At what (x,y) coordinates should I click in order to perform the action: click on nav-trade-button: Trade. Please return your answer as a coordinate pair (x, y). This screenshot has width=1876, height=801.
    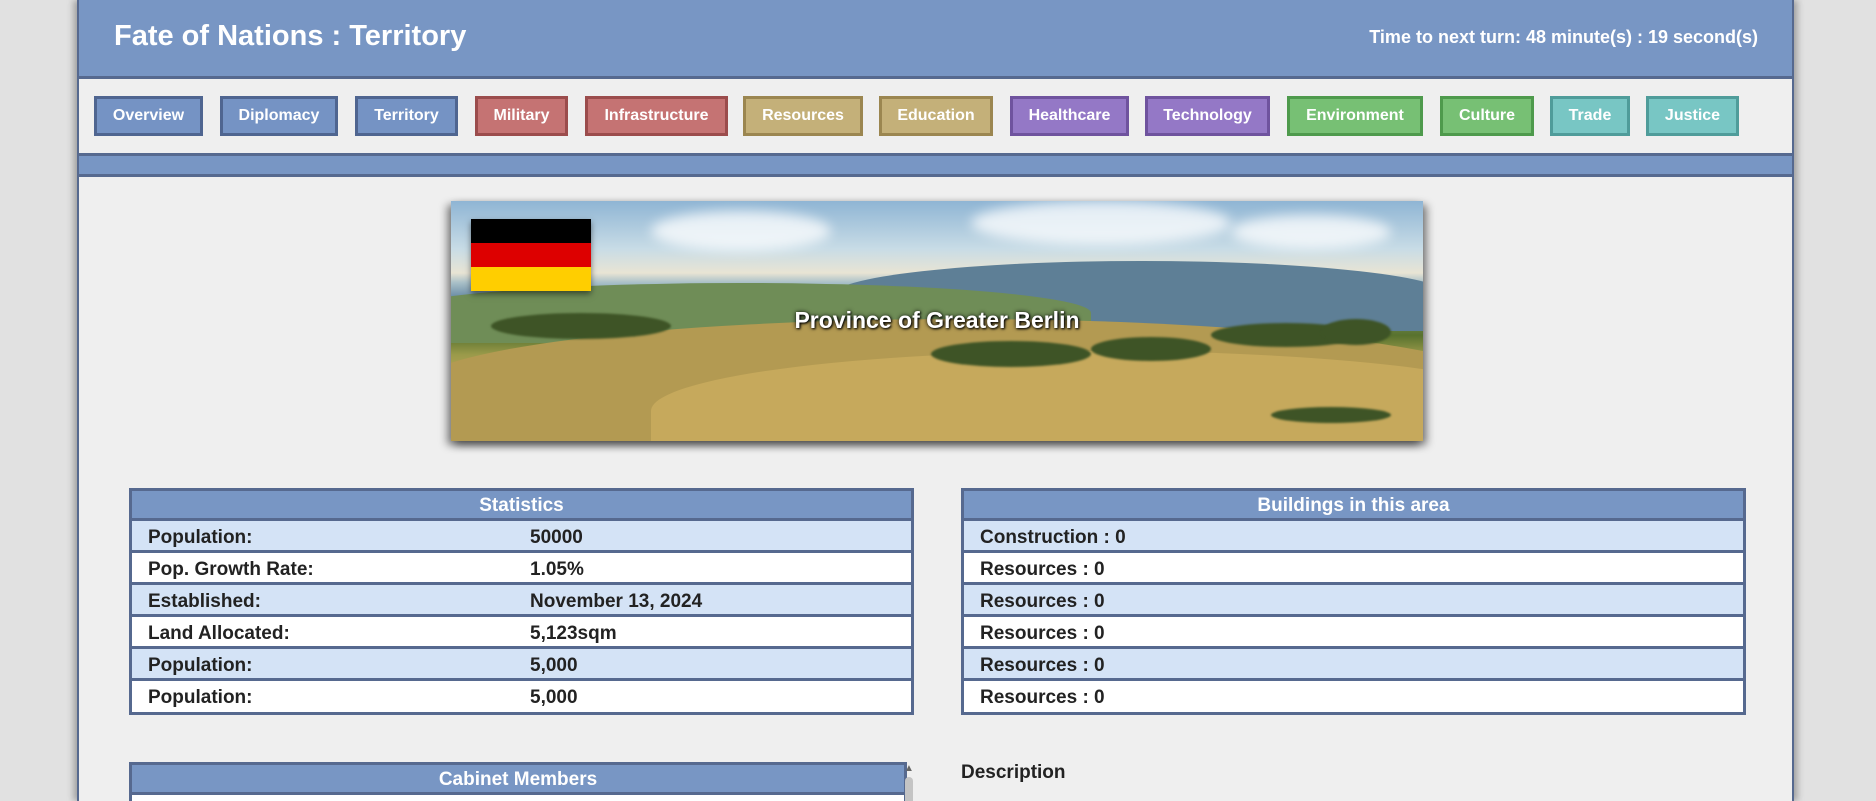
    Looking at the image, I should click on (1590, 116).